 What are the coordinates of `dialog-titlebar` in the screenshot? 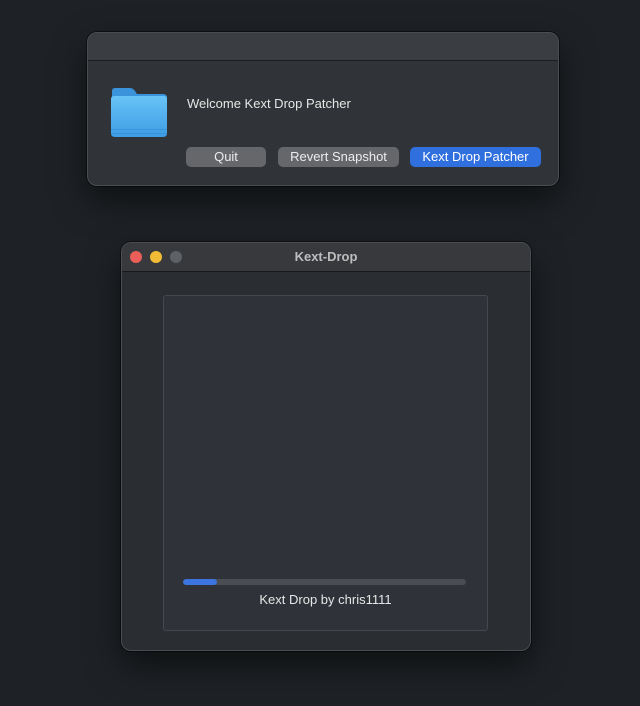 It's located at (323, 47).